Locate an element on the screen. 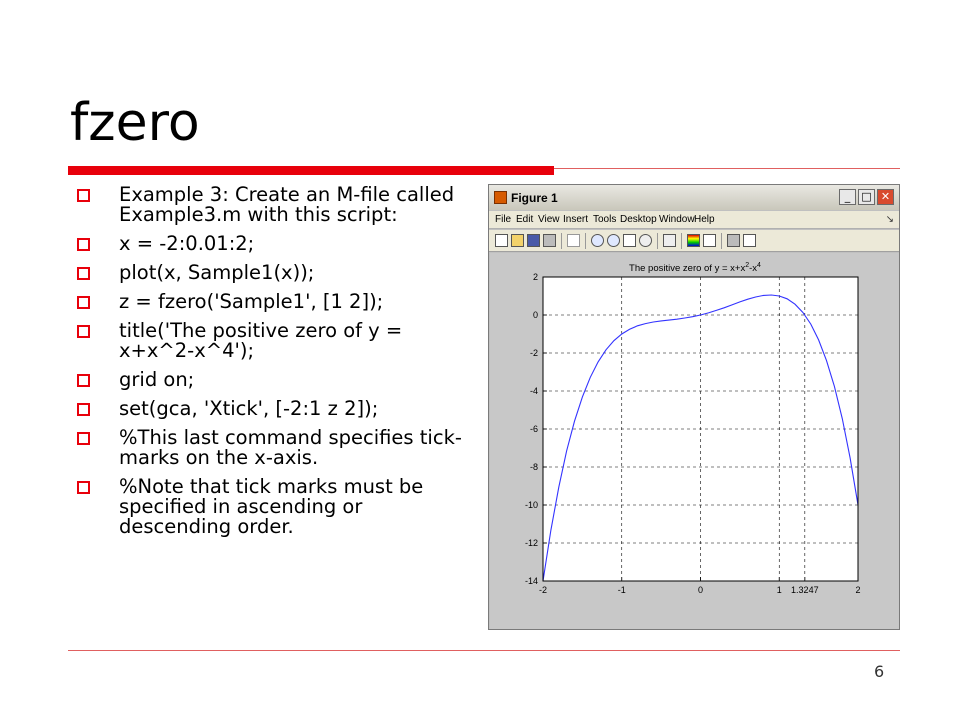 Image resolution: width=960 pixels, height=720 pixels. y-tick-label: -4 is located at coordinates (534, 391).